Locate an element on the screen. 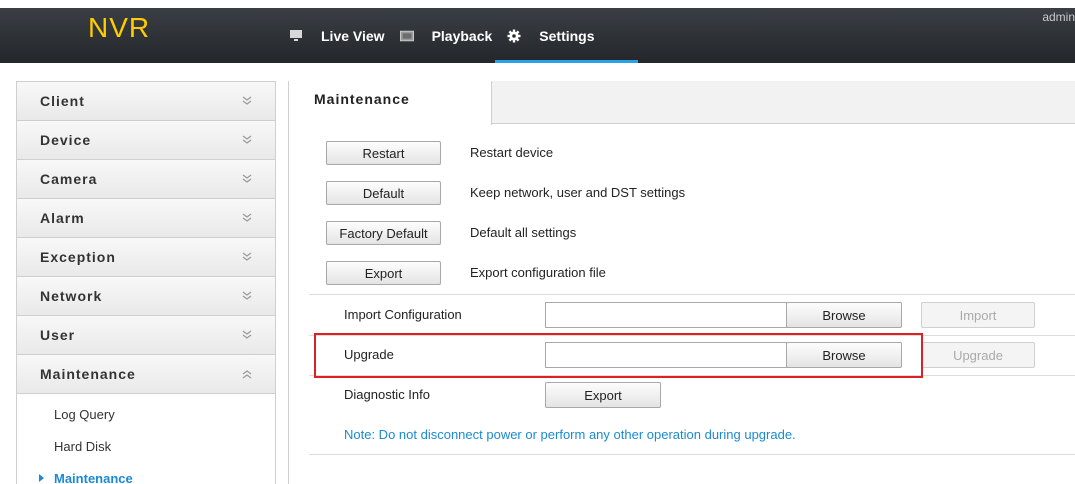 The height and width of the screenshot is (484, 1075). monitor-icon is located at coordinates (296, 36).